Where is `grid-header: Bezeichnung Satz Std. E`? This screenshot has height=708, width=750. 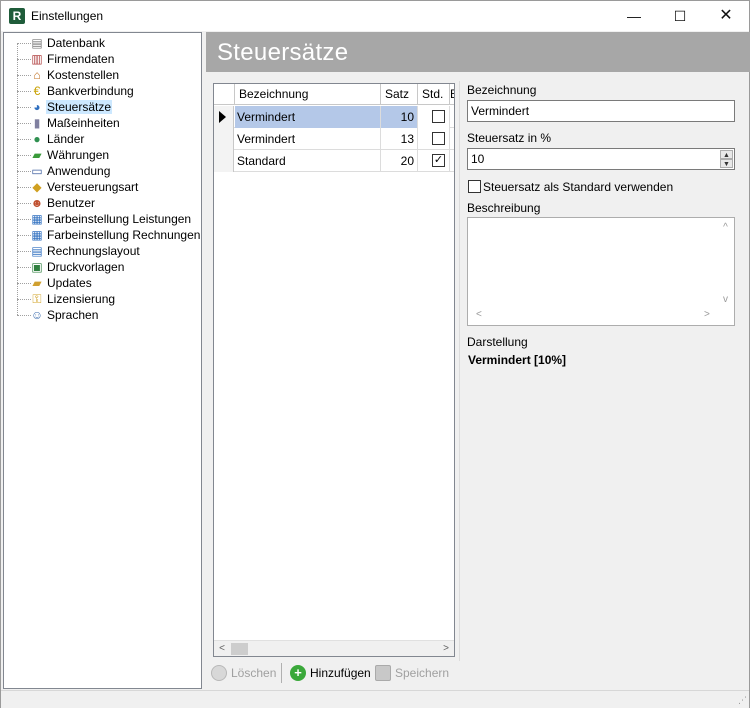
grid-header: Bezeichnung Satz Std. E is located at coordinates (334, 94).